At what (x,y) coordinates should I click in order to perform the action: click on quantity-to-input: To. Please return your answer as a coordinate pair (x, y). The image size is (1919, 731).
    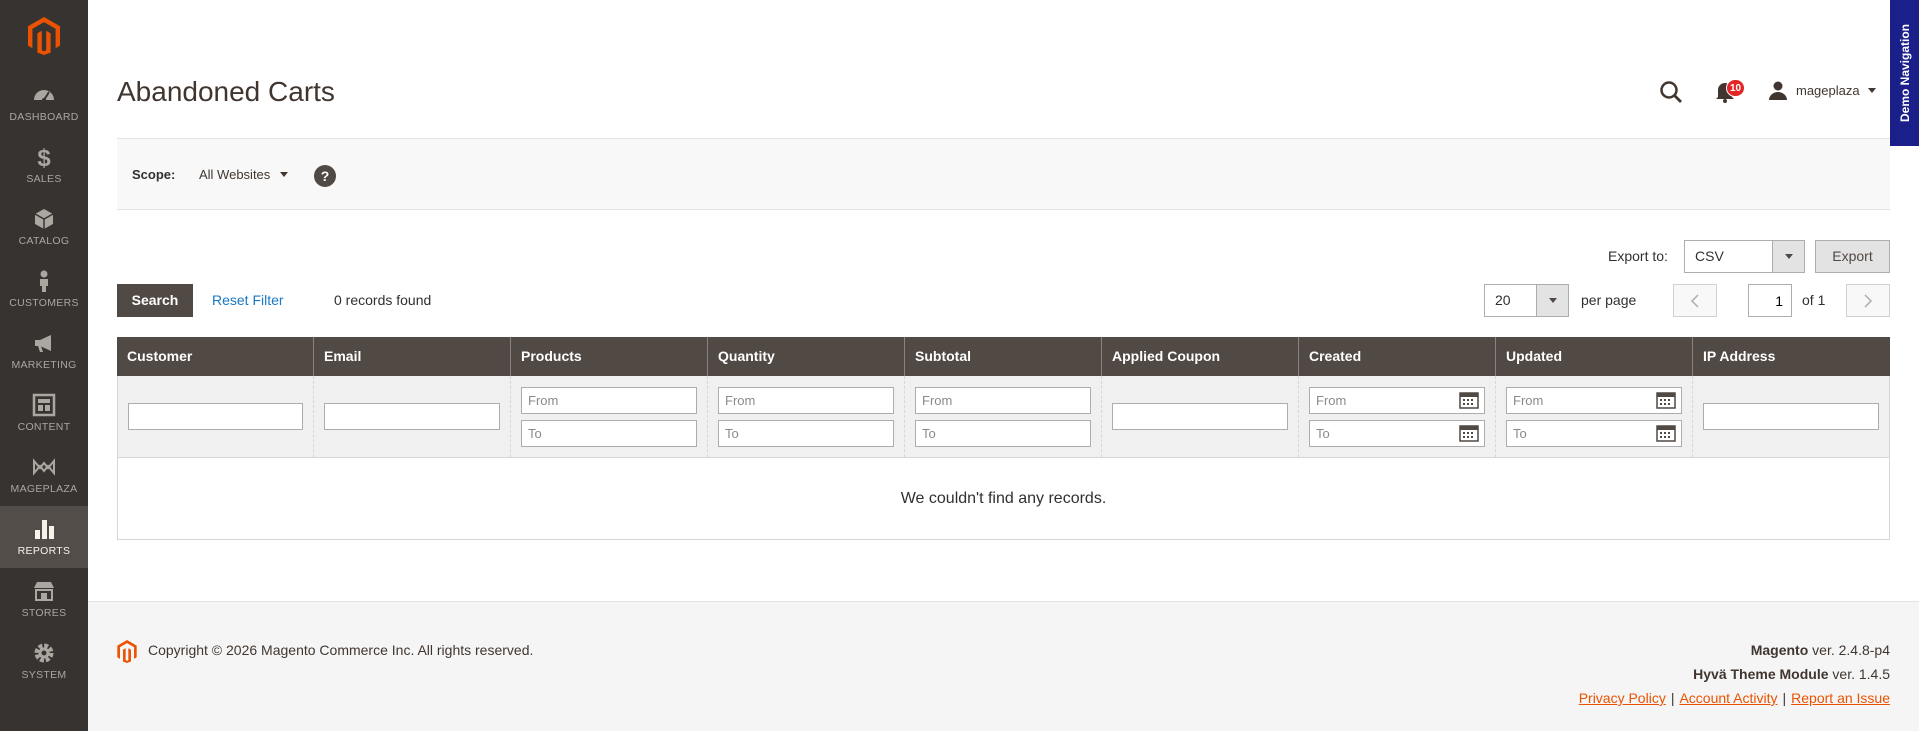
    Looking at the image, I should click on (806, 433).